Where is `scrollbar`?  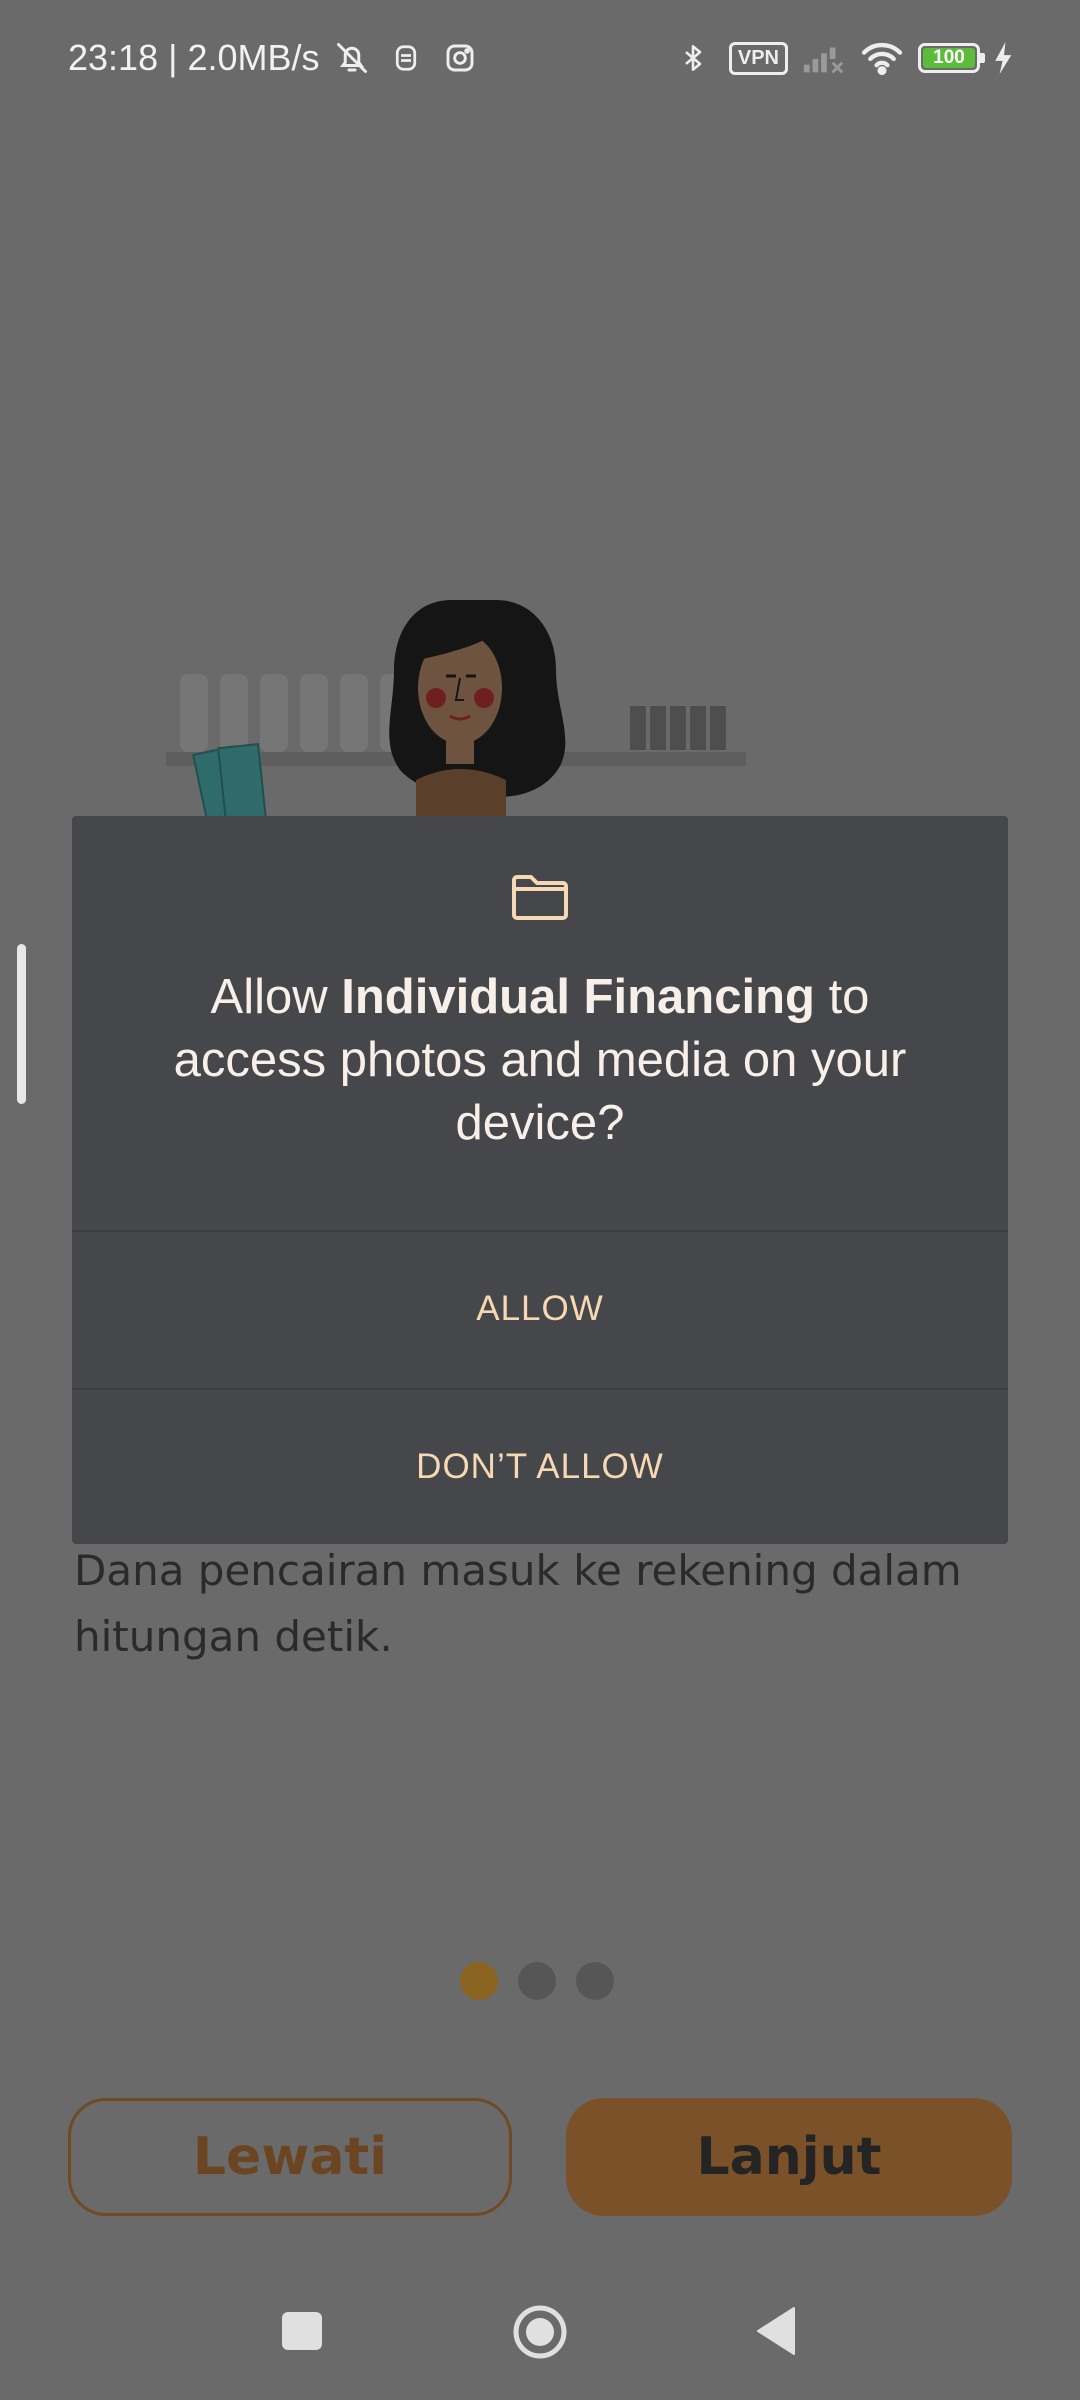
scrollbar is located at coordinates (21, 1024).